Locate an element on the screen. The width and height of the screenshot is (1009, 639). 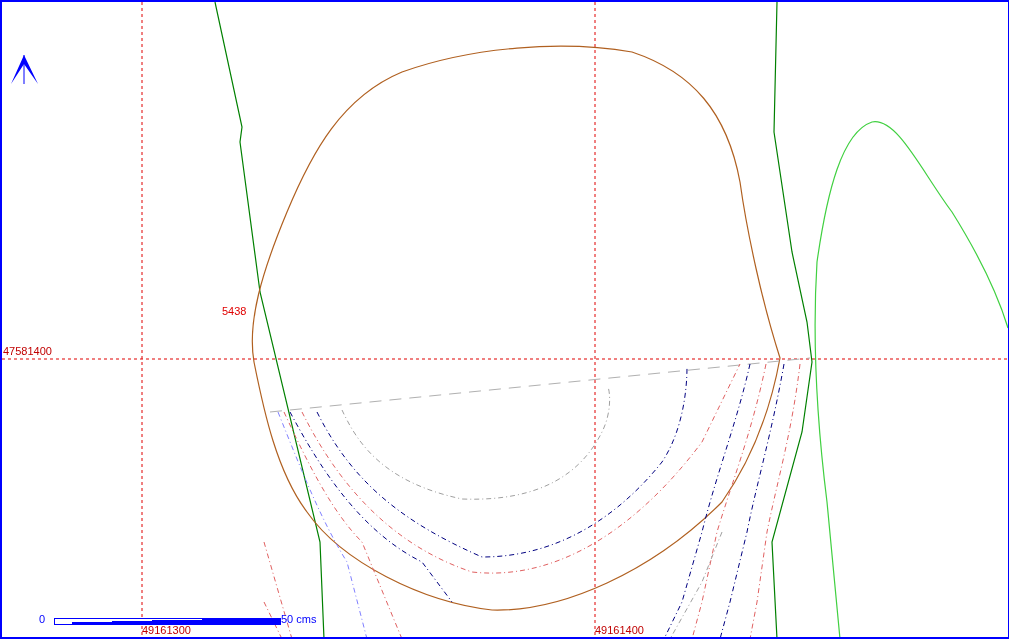
grid-coordinate-label: 49161400 is located at coordinates (619, 630).